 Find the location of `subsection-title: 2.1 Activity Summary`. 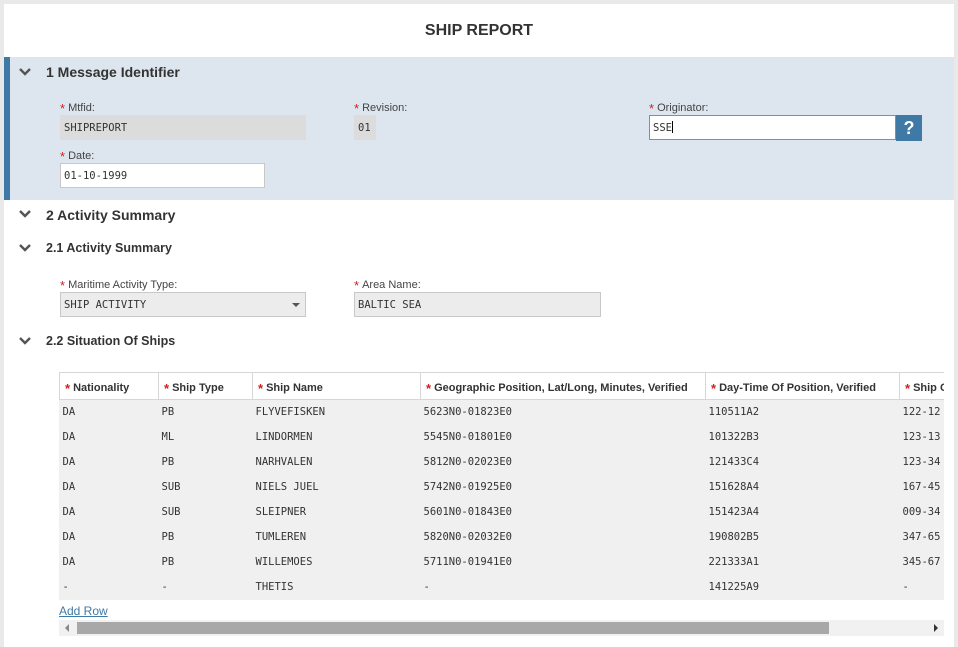

subsection-title: 2.1 Activity Summary is located at coordinates (109, 248).